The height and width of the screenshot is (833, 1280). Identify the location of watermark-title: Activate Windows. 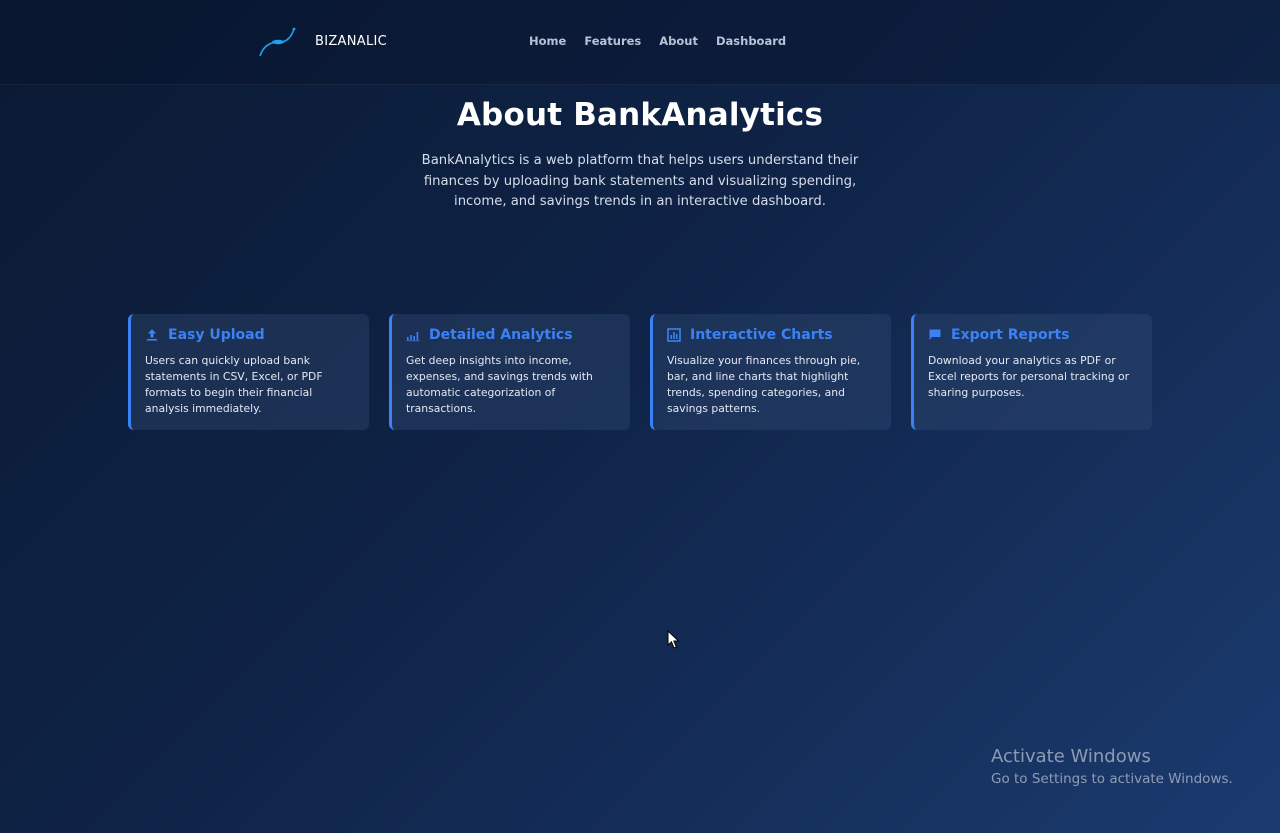
(1071, 756).